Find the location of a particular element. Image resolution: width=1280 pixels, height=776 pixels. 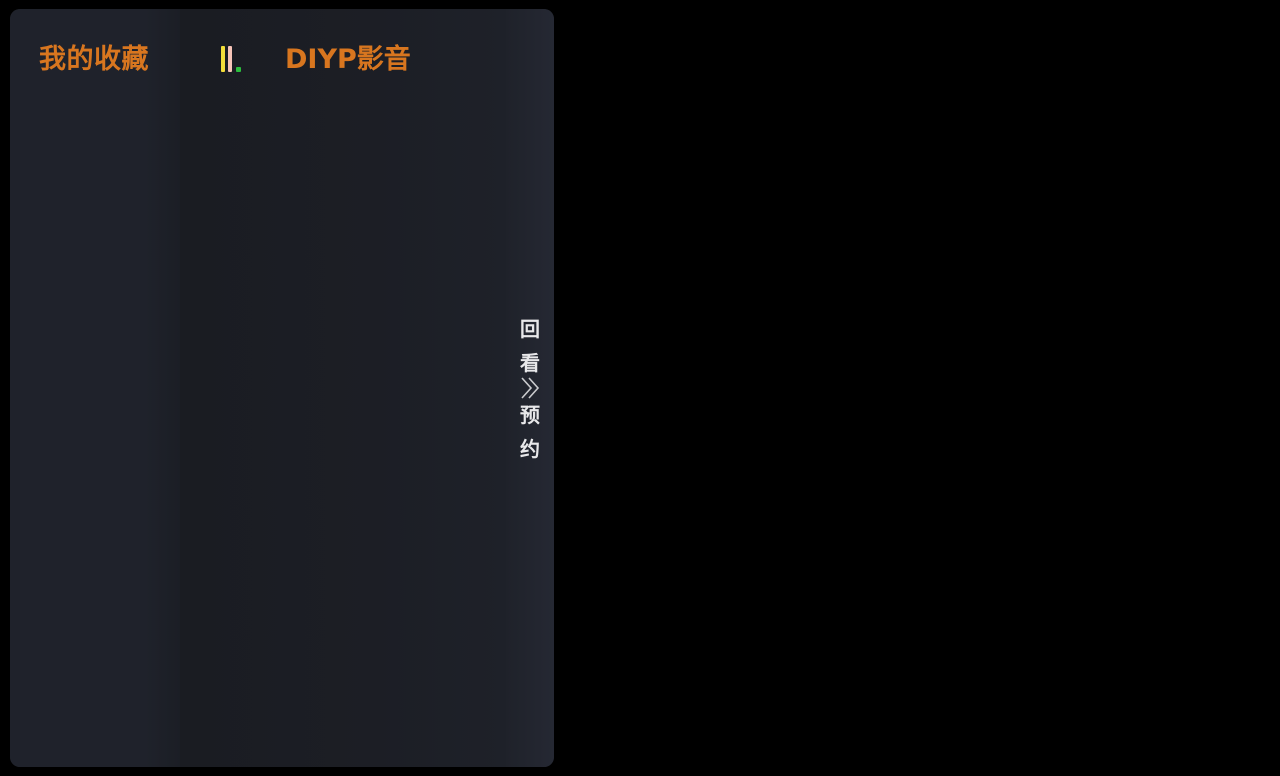

replay-booking-toggle: 回 看 预 约 is located at coordinates (530, 389).